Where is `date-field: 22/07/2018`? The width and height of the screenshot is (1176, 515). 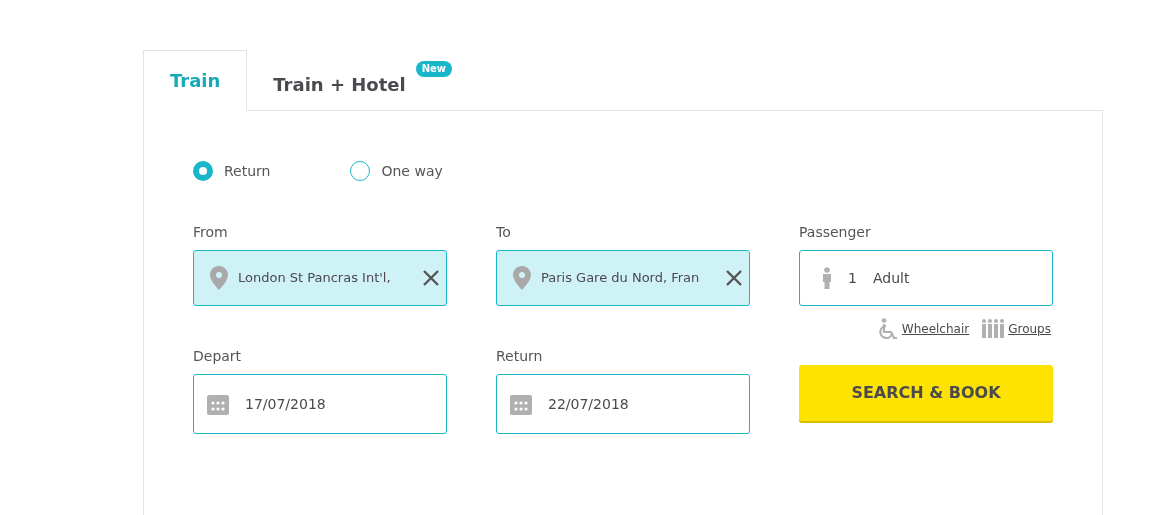 date-field: 22/07/2018 is located at coordinates (623, 404).